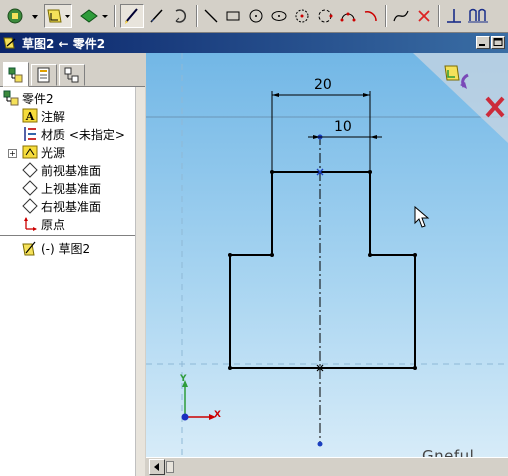  What do you see at coordinates (44, 75) in the screenshot?
I see `tab-property-manager` at bounding box center [44, 75].